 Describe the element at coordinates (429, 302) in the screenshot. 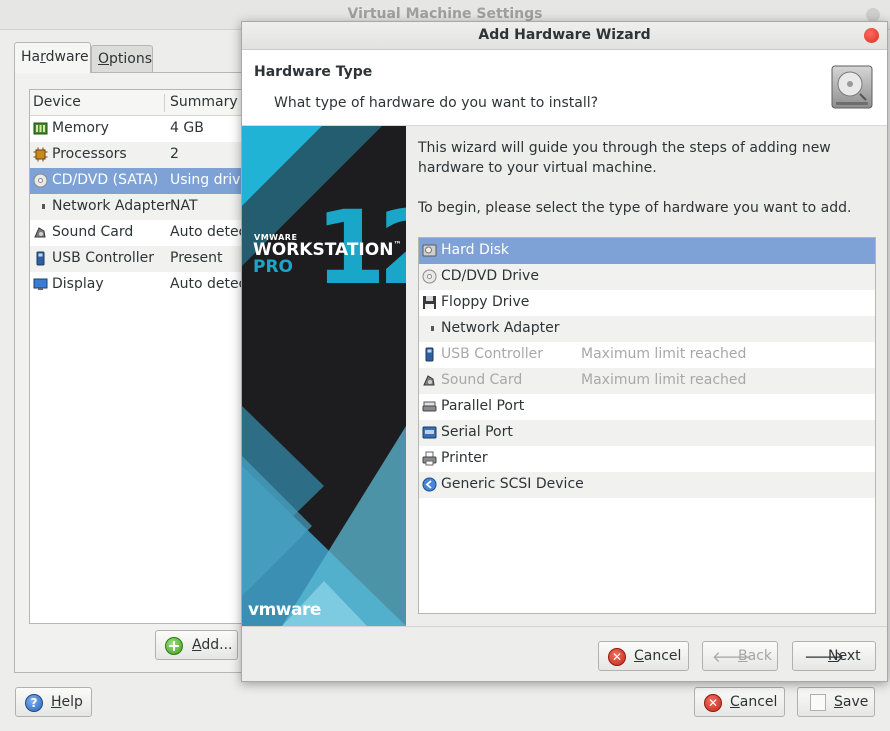

I see `floppy-icon` at that location.